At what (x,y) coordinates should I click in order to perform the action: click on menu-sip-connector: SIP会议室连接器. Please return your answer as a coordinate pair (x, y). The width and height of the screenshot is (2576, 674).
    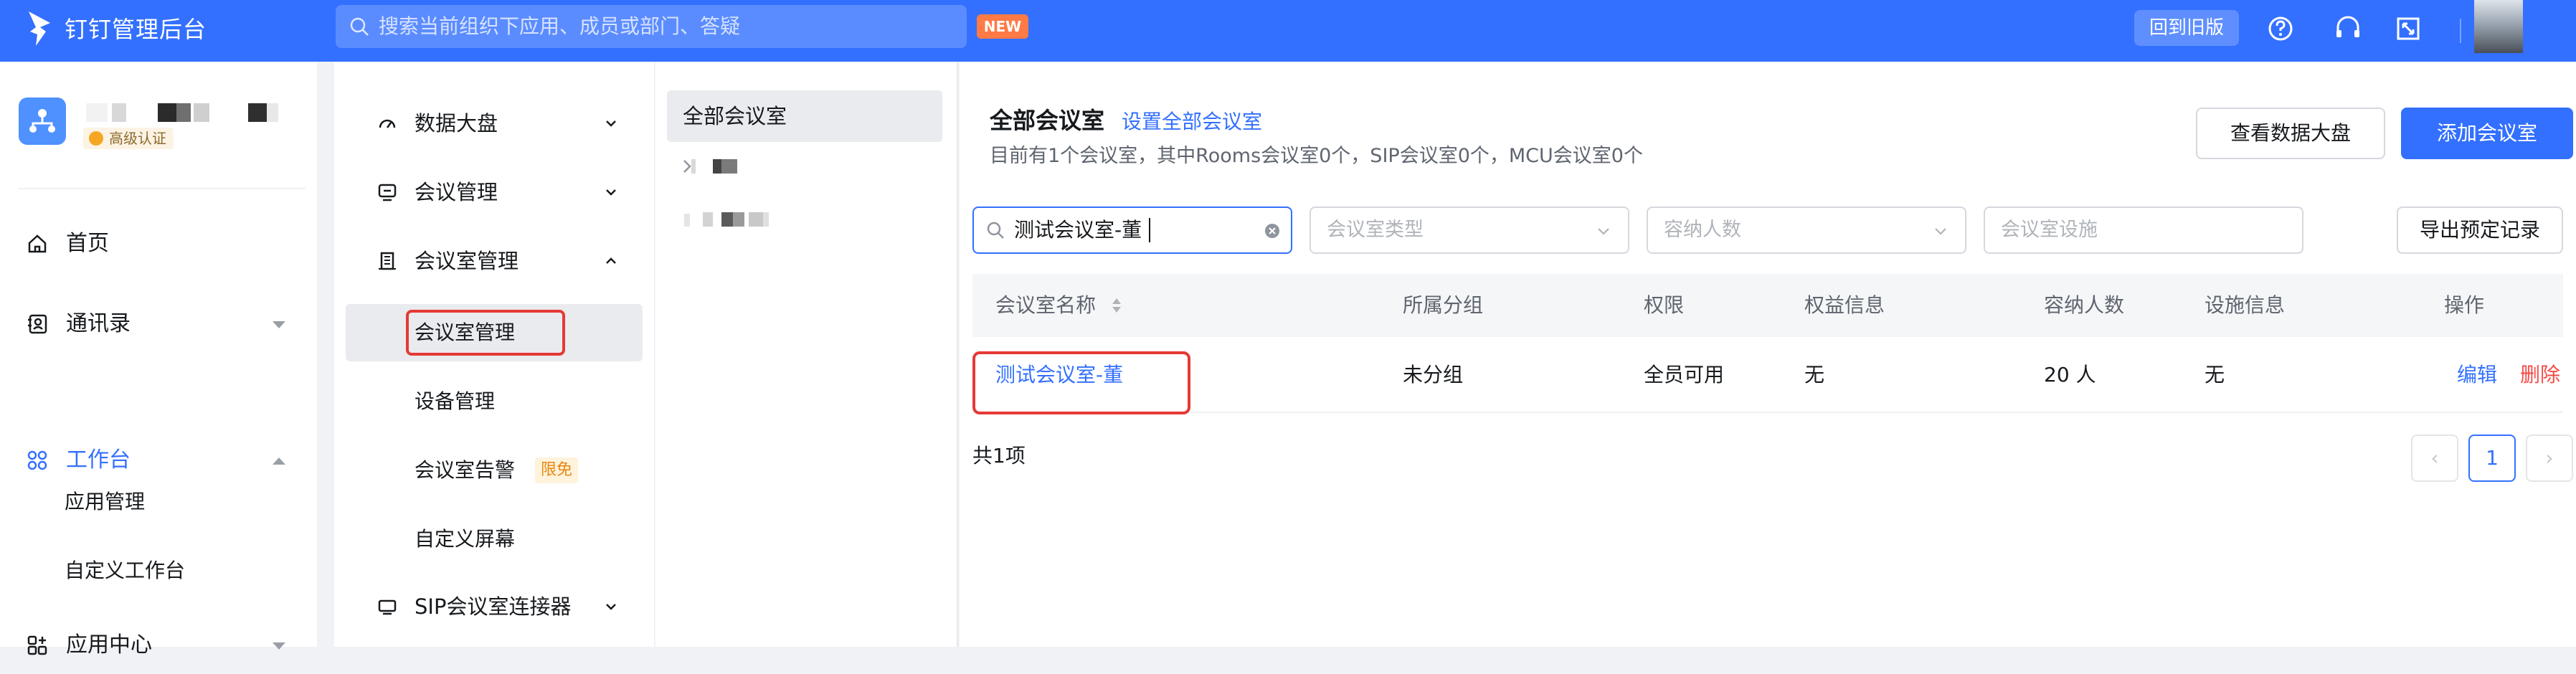
    Looking at the image, I should click on (494, 606).